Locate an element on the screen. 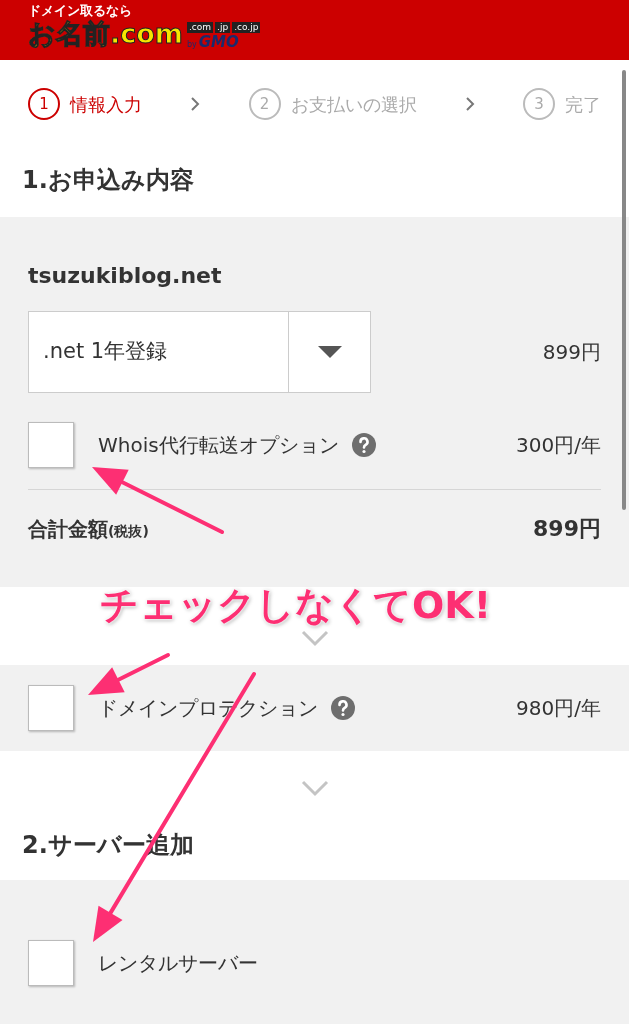  step-tab: 3 完了 is located at coordinates (562, 104).